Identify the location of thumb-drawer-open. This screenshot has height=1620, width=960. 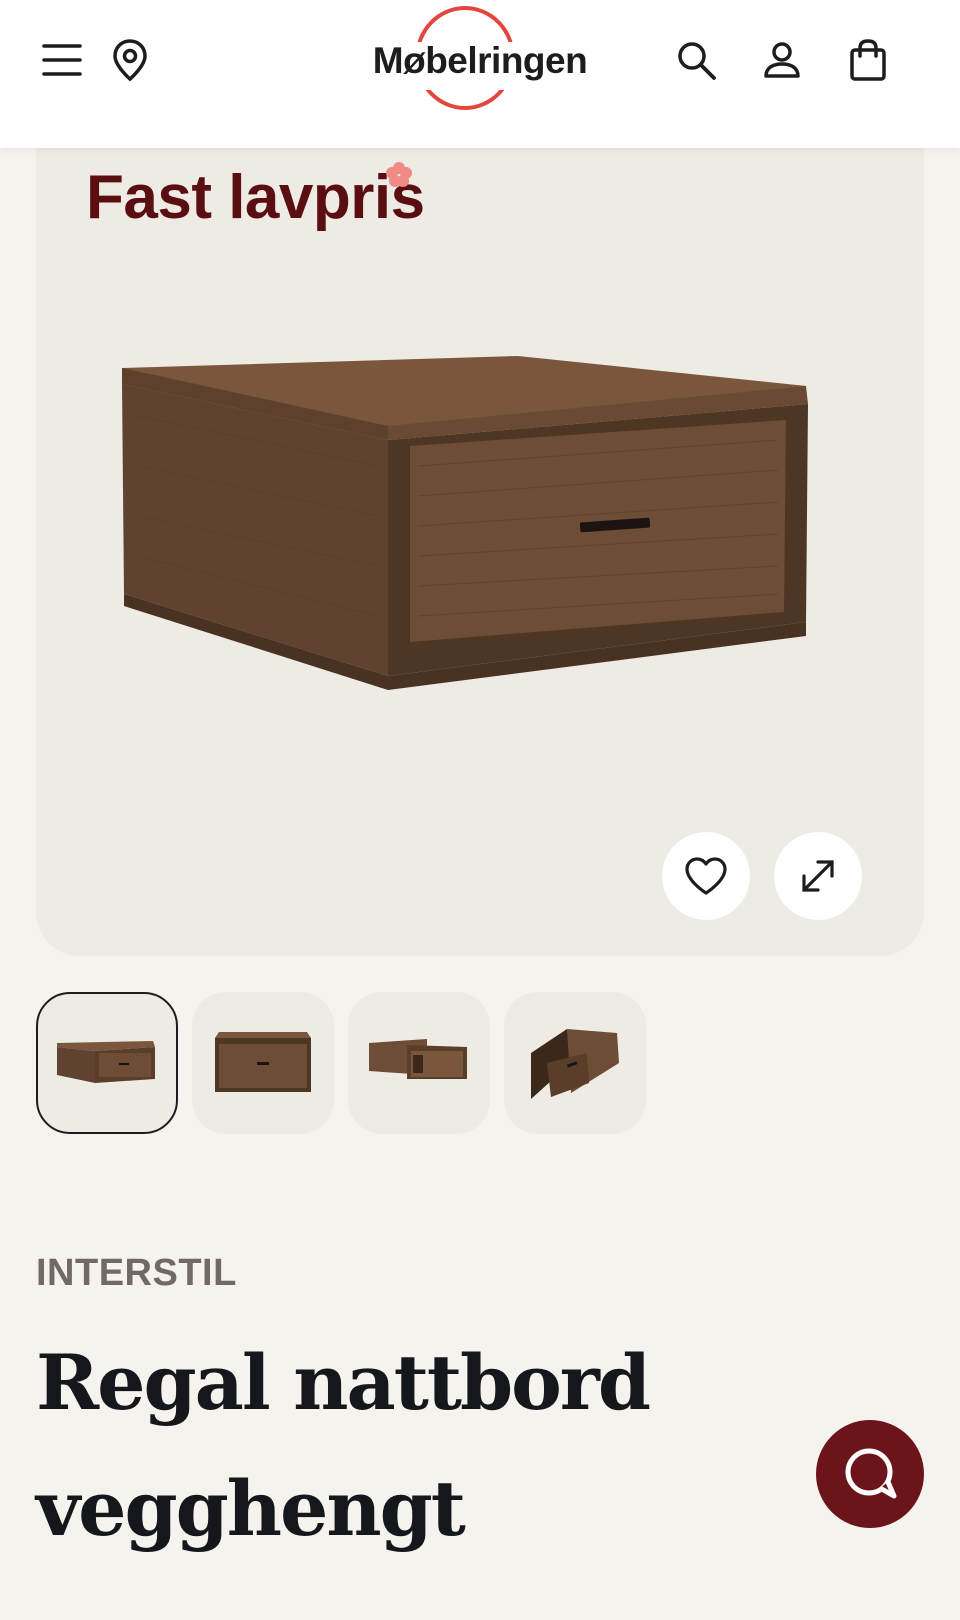
(419, 1063).